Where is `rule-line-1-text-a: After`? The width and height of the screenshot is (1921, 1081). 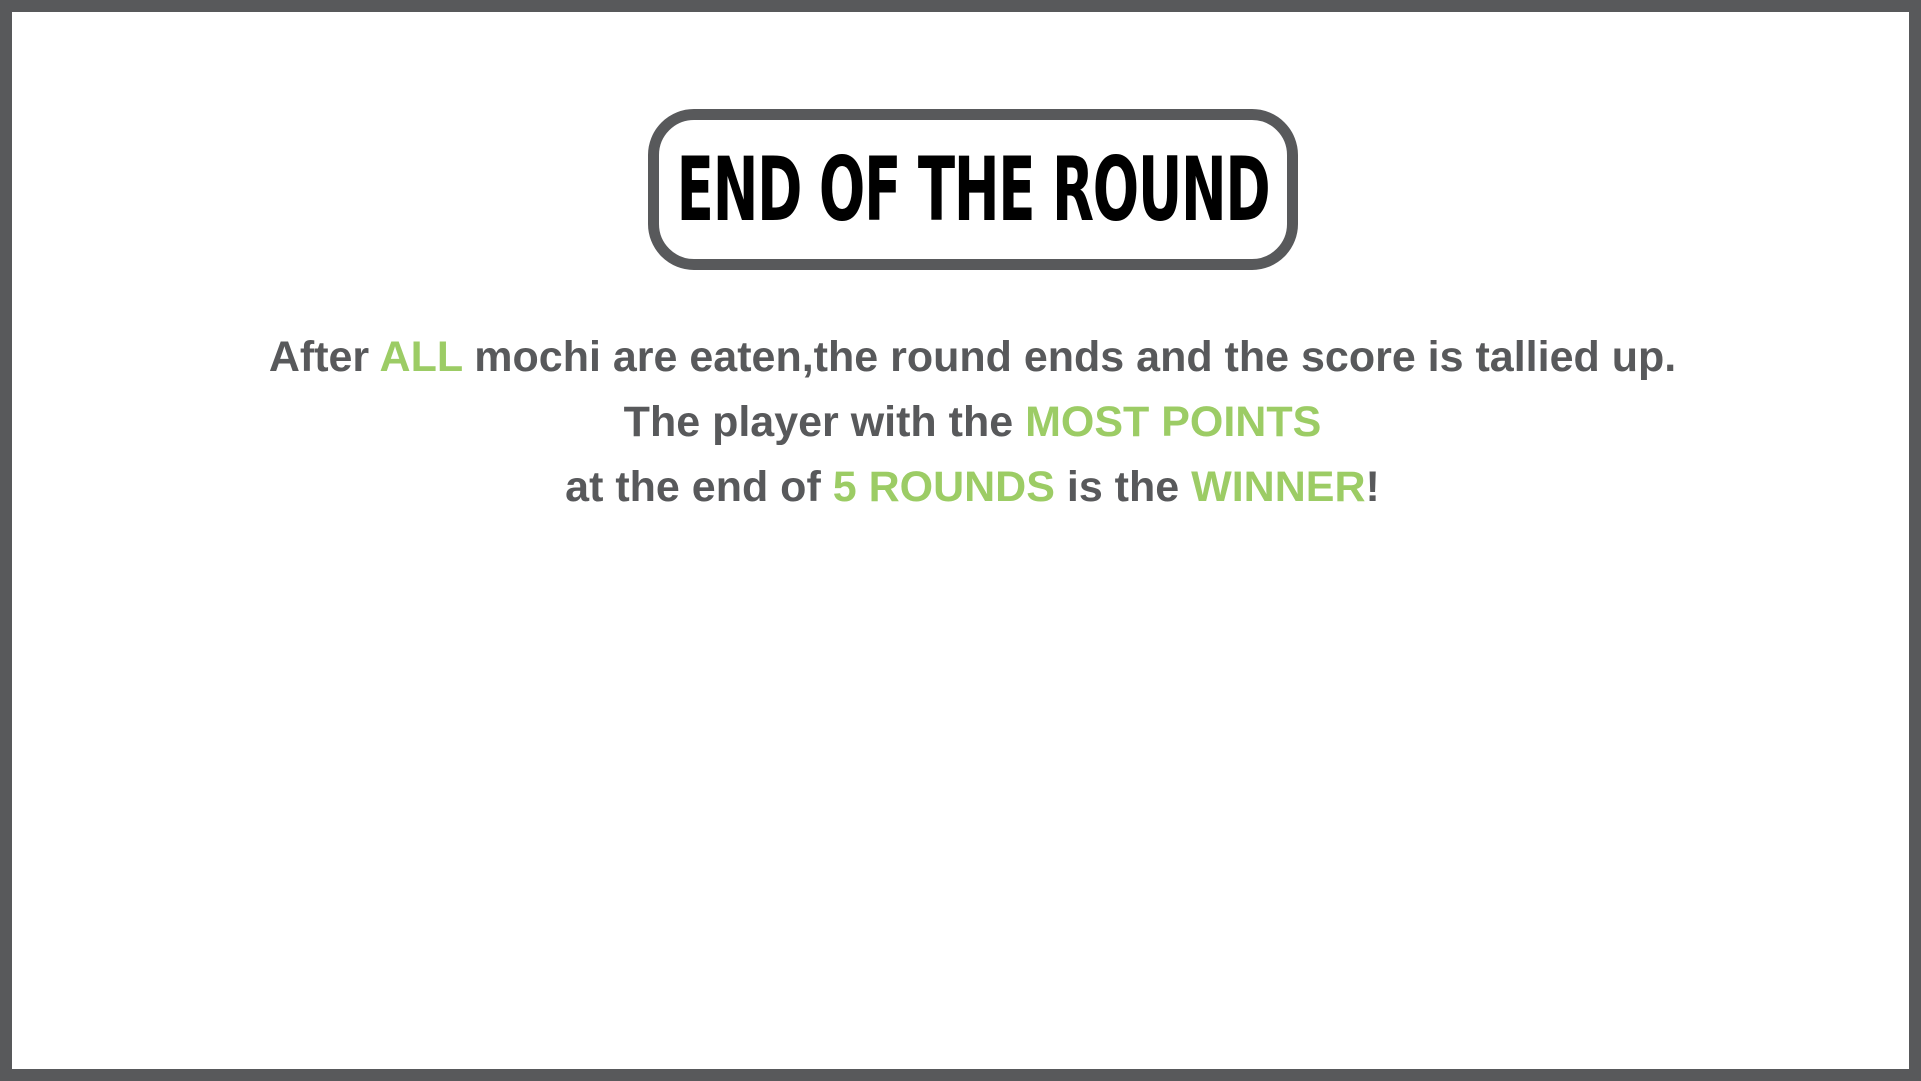 rule-line-1-text-a: After is located at coordinates (324, 357).